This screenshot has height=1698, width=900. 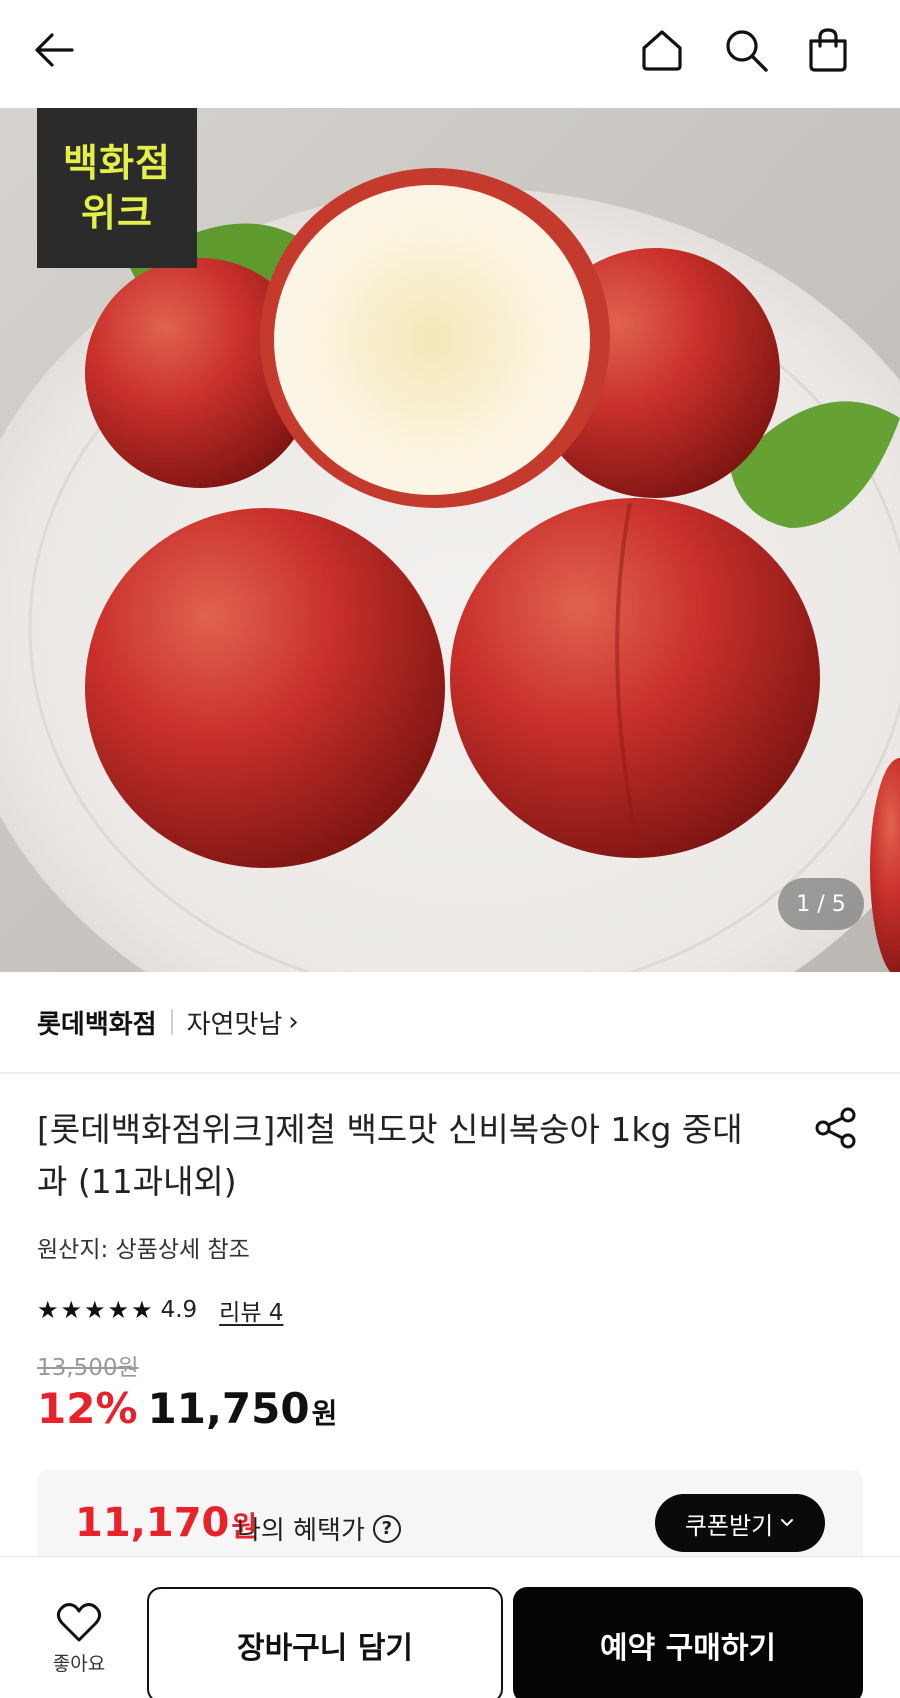 I want to click on department-store-week-badge: 백화점 위크, so click(x=117, y=188).